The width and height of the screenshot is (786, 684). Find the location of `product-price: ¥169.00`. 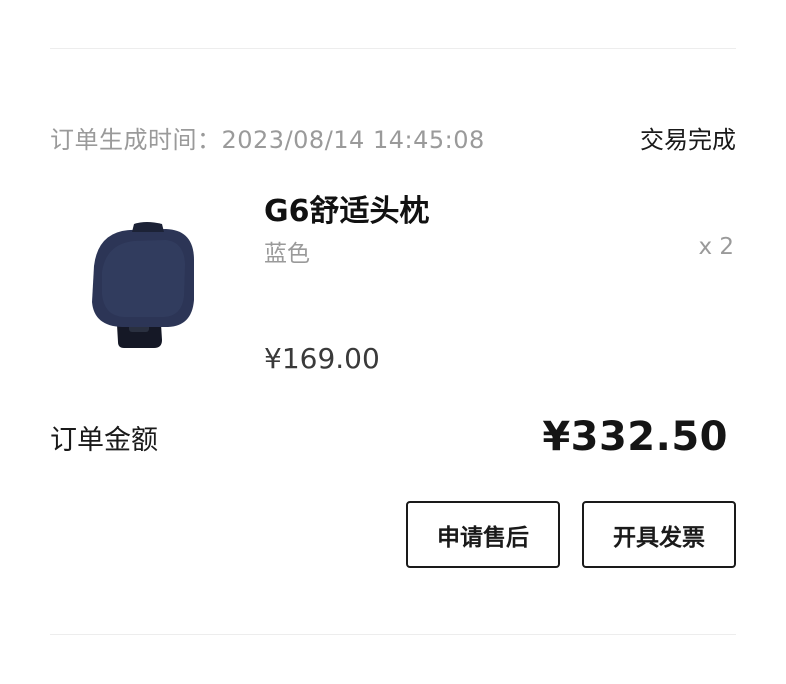

product-price: ¥169.00 is located at coordinates (322, 358).